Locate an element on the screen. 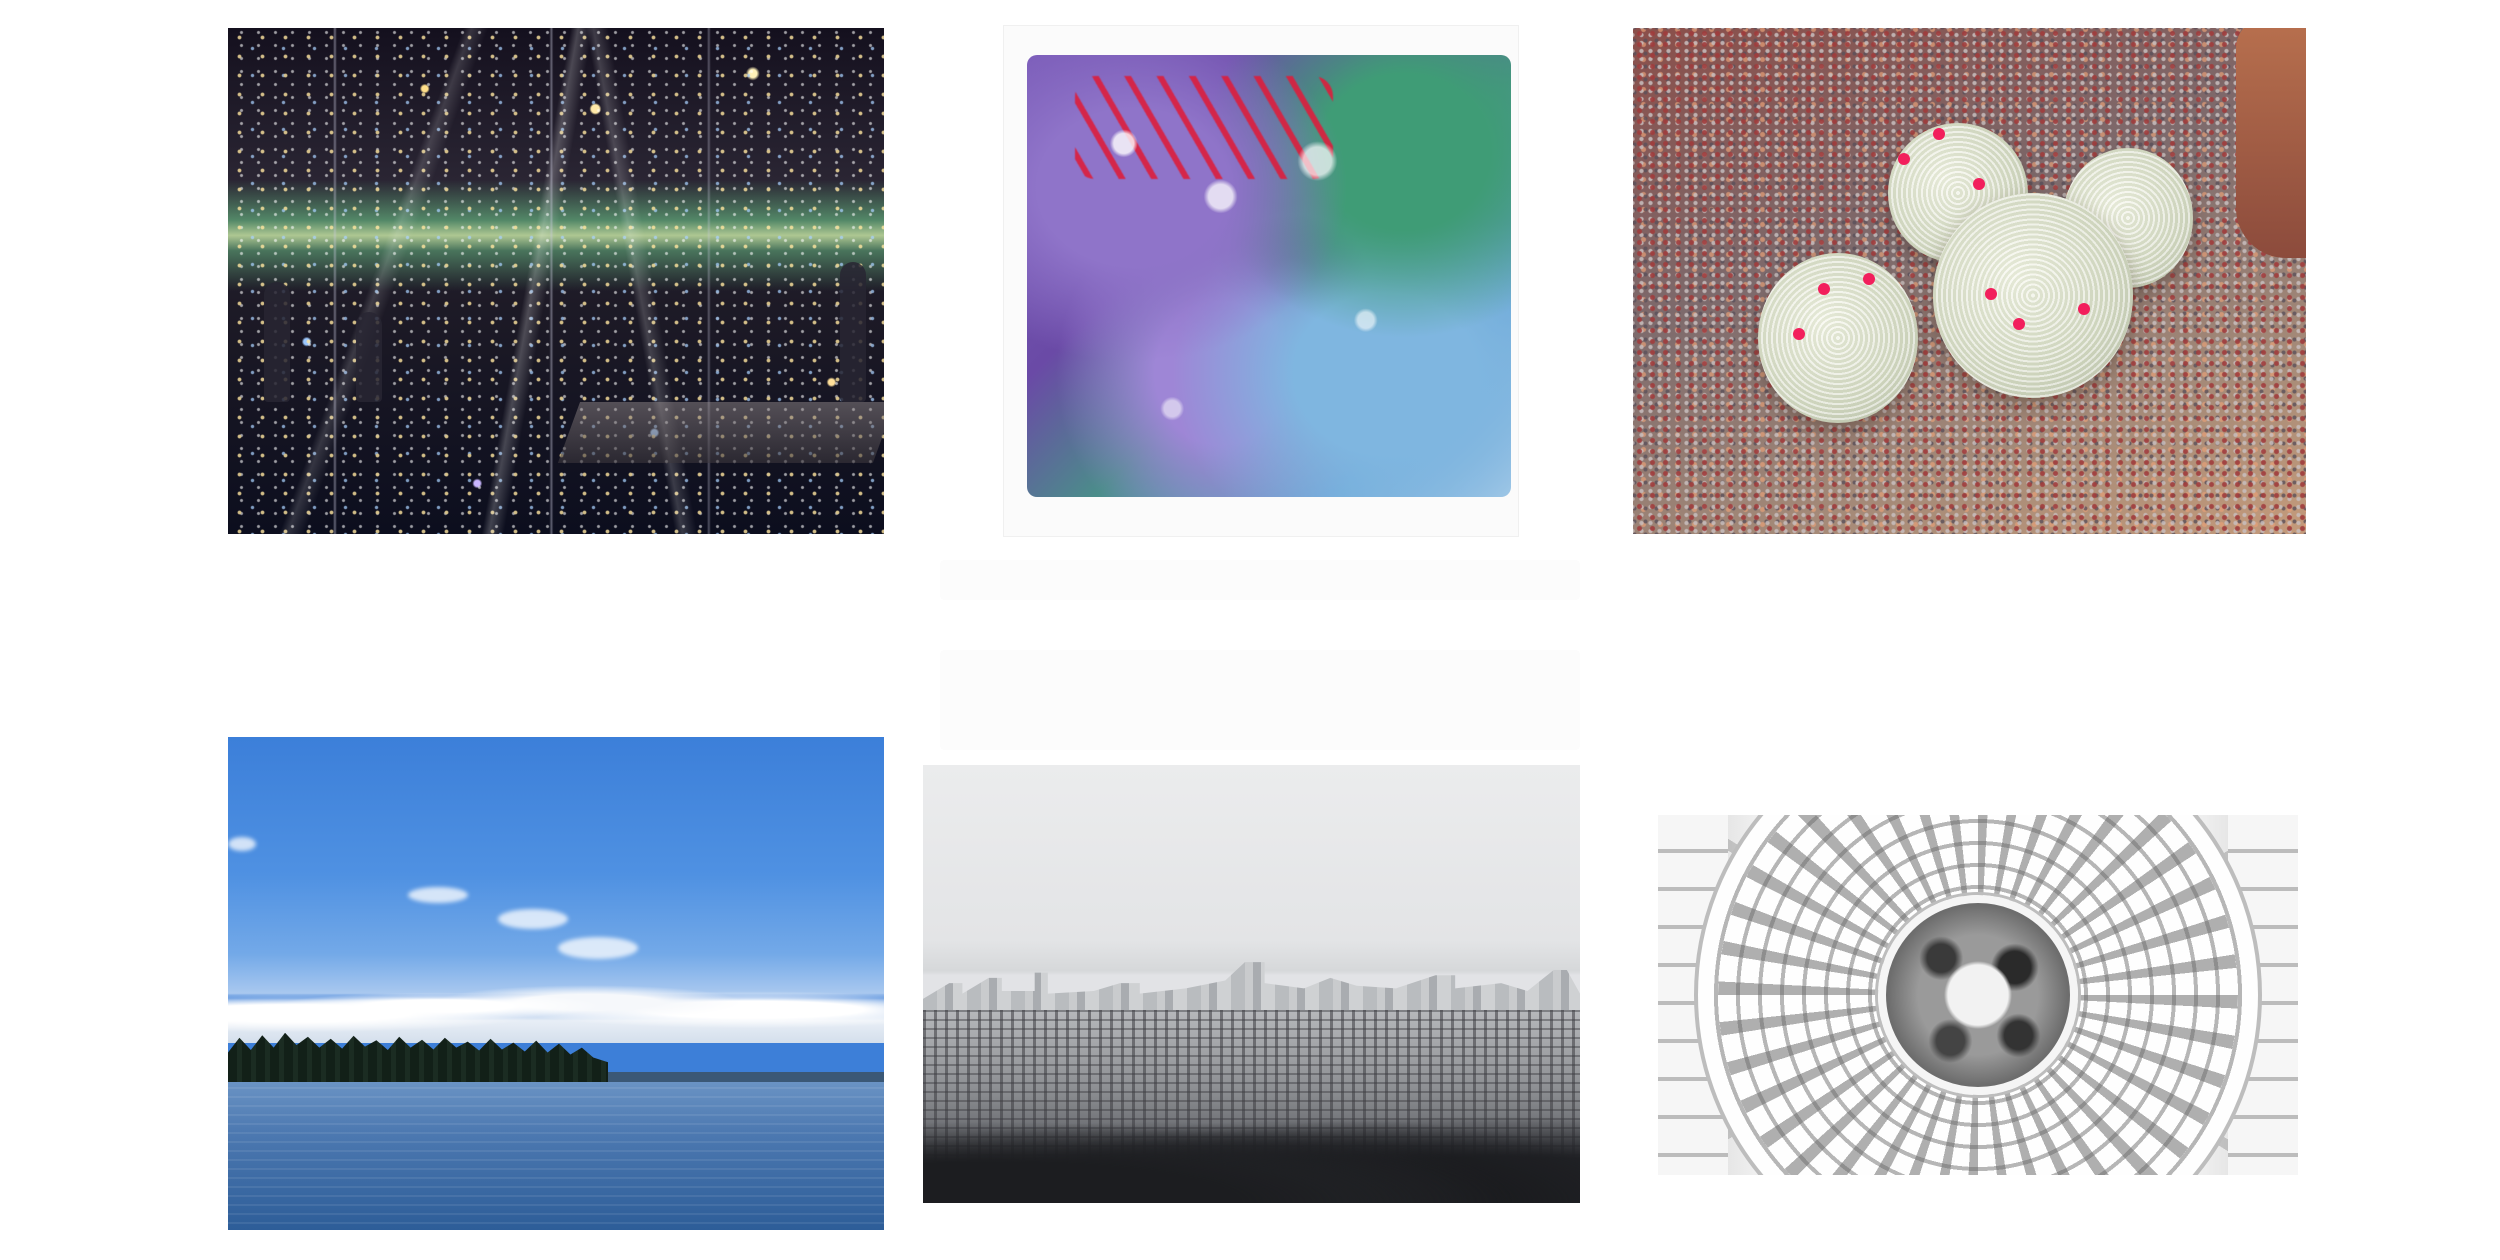 This screenshot has width=2500, height=1260. cloud-bank is located at coordinates (556, 1005).